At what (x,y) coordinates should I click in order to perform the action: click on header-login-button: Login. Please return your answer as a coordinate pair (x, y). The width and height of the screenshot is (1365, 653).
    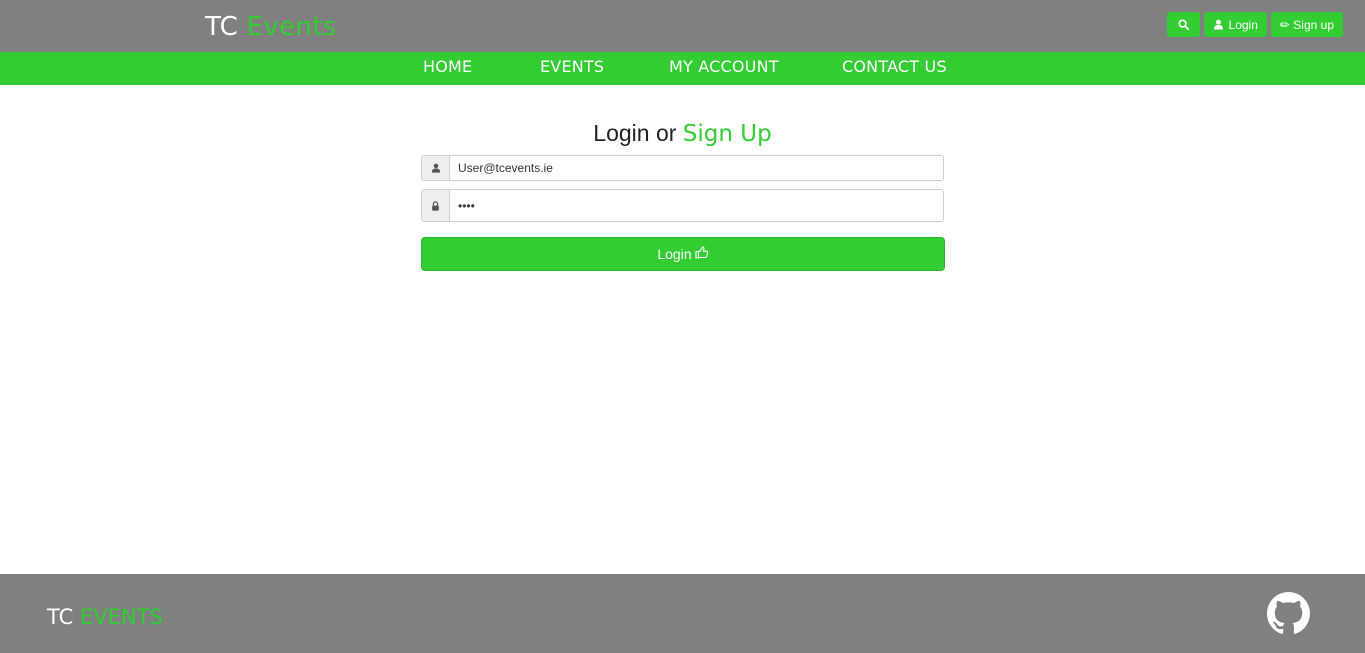
    Looking at the image, I should click on (1235, 24).